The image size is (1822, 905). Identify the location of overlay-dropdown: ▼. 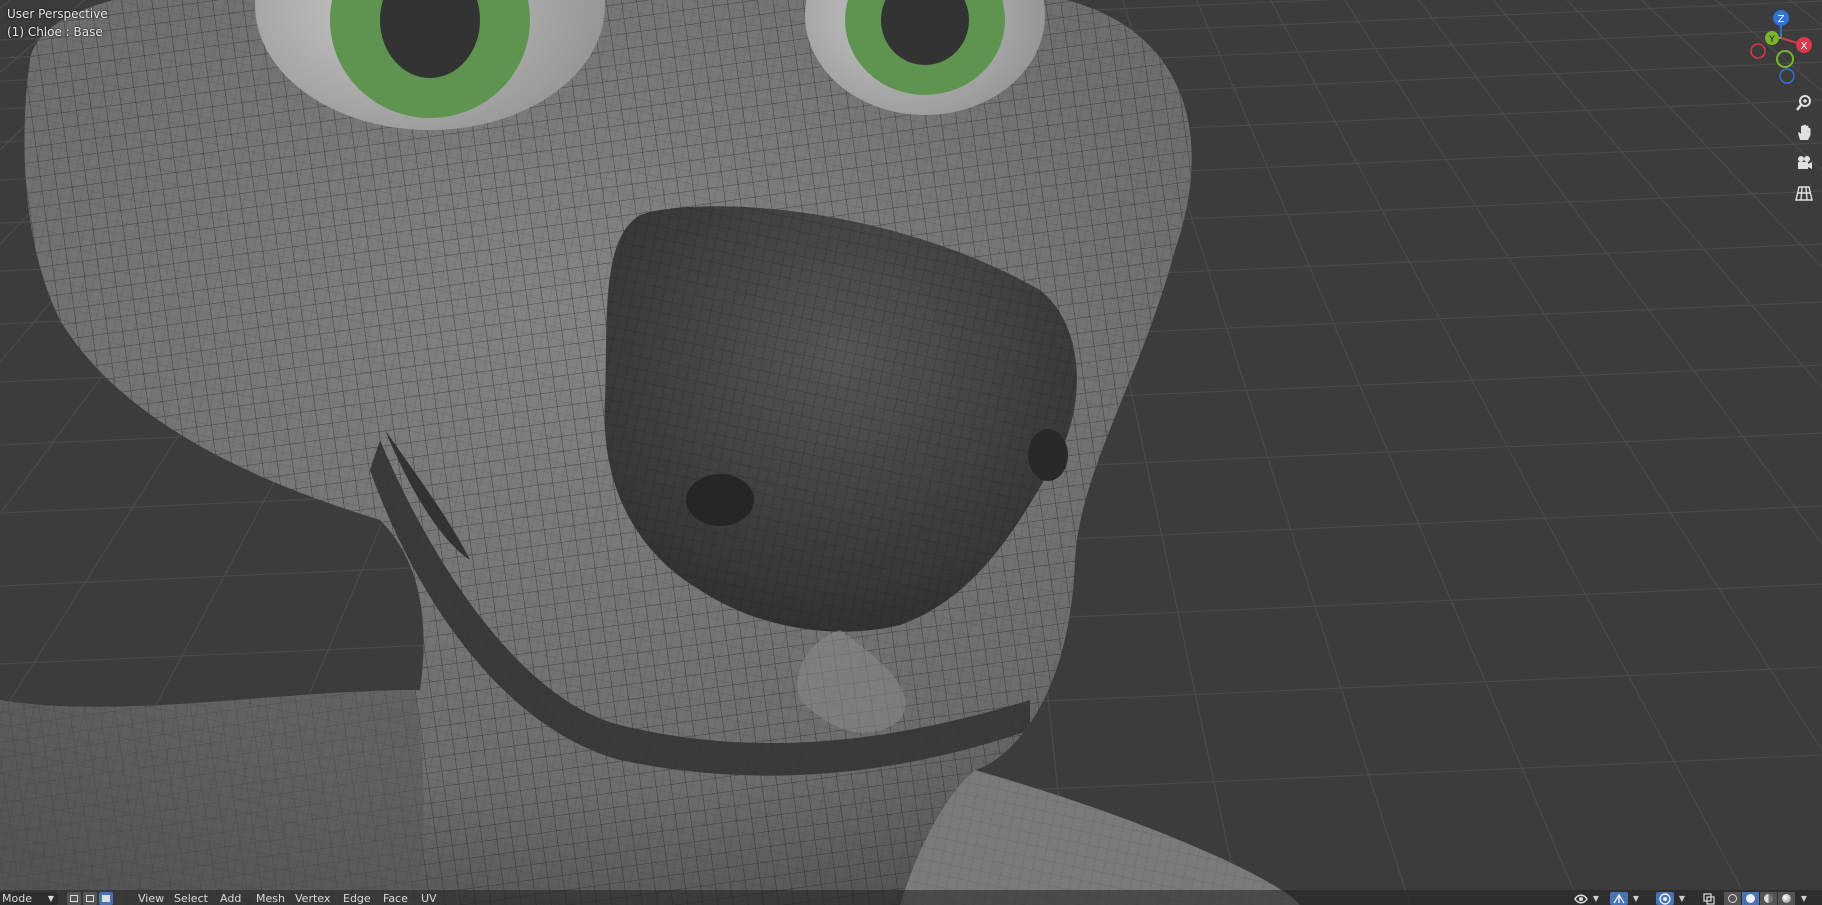
(1682, 898).